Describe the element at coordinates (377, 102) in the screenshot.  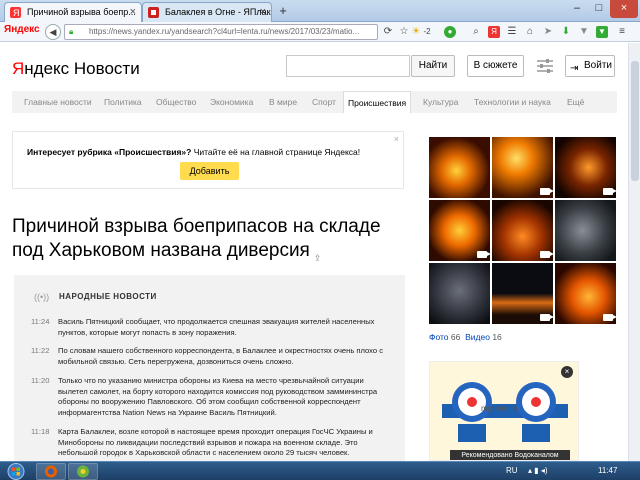
I see `menu-item-active: Происшествия` at that location.